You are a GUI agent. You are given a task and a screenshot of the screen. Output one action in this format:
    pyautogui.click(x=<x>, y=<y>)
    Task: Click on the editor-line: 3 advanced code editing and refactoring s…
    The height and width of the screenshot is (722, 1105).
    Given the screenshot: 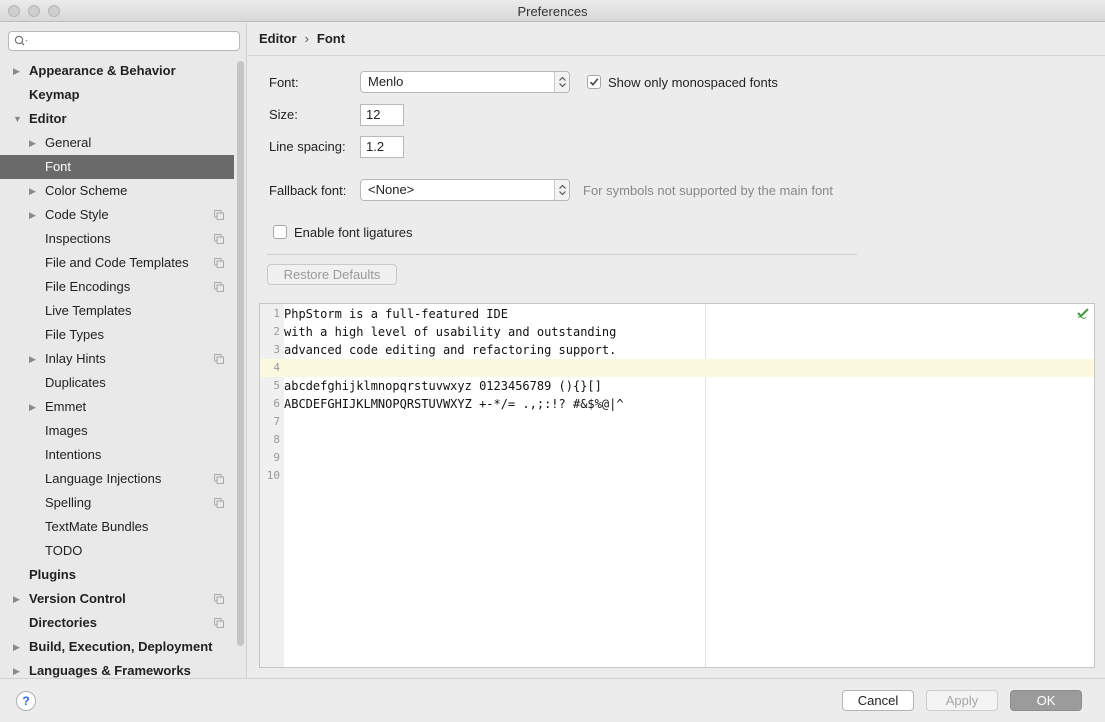 What is the action you would take?
    pyautogui.click(x=677, y=350)
    